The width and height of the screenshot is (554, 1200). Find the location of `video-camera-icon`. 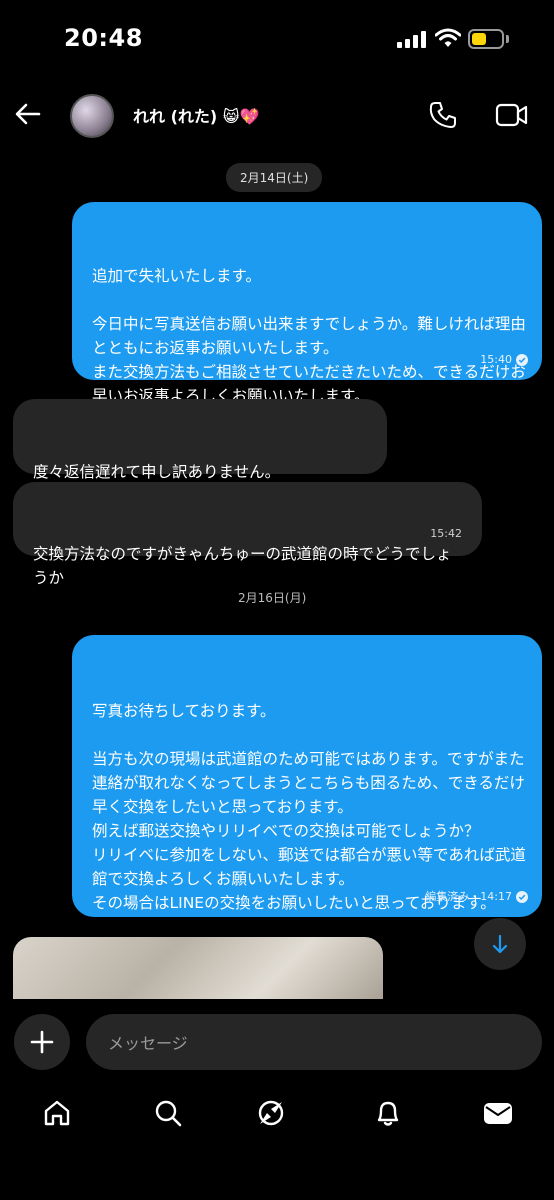

video-camera-icon is located at coordinates (512, 115).